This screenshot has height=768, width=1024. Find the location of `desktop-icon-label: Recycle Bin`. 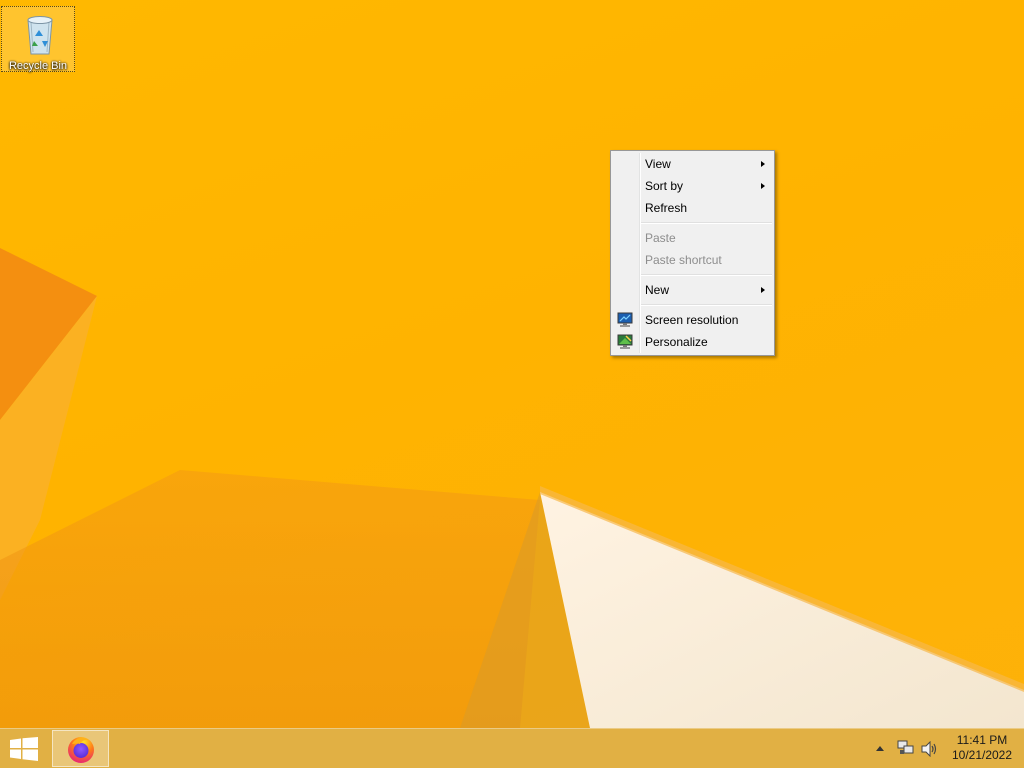

desktop-icon-label: Recycle Bin is located at coordinates (38, 66).